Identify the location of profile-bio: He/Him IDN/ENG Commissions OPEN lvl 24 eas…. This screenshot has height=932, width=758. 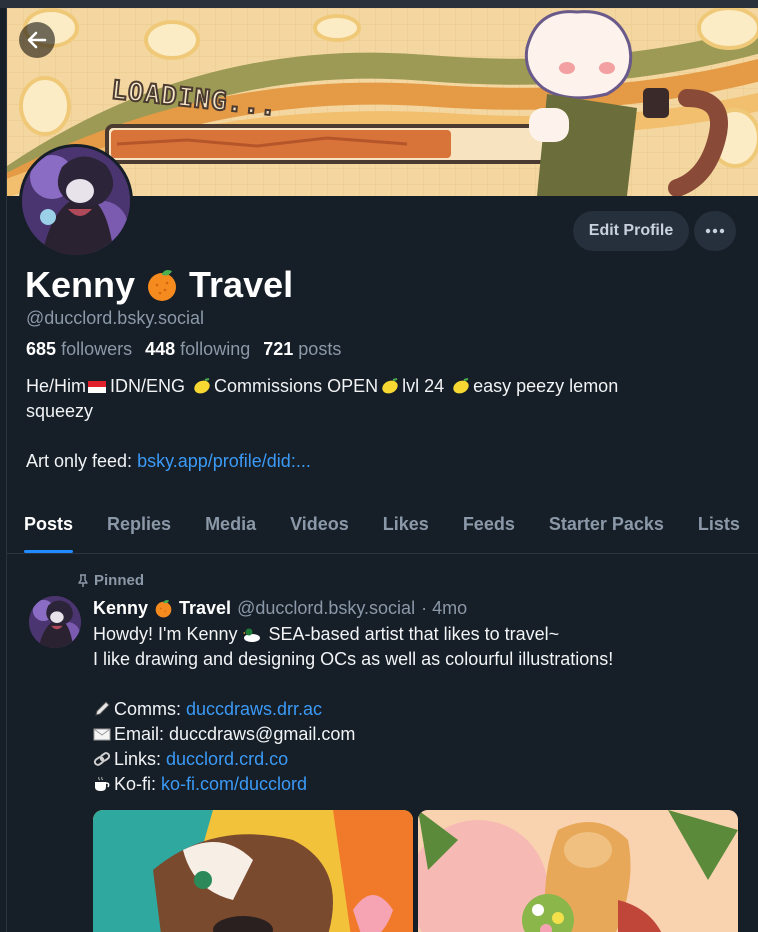
(376, 424).